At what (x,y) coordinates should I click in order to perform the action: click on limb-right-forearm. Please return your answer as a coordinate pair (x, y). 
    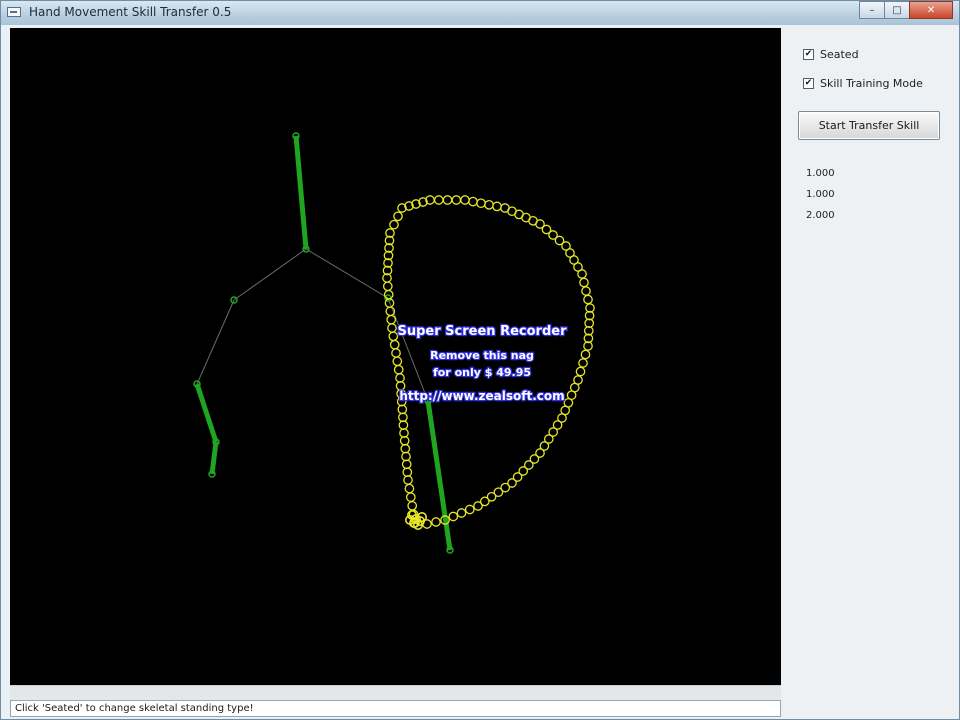
    Looking at the image, I should click on (439, 475).